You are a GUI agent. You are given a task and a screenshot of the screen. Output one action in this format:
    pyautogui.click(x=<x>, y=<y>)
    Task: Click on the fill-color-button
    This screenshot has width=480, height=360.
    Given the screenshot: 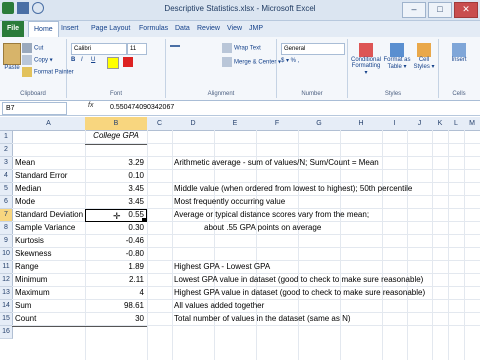 What is the action you would take?
    pyautogui.click(x=114, y=63)
    